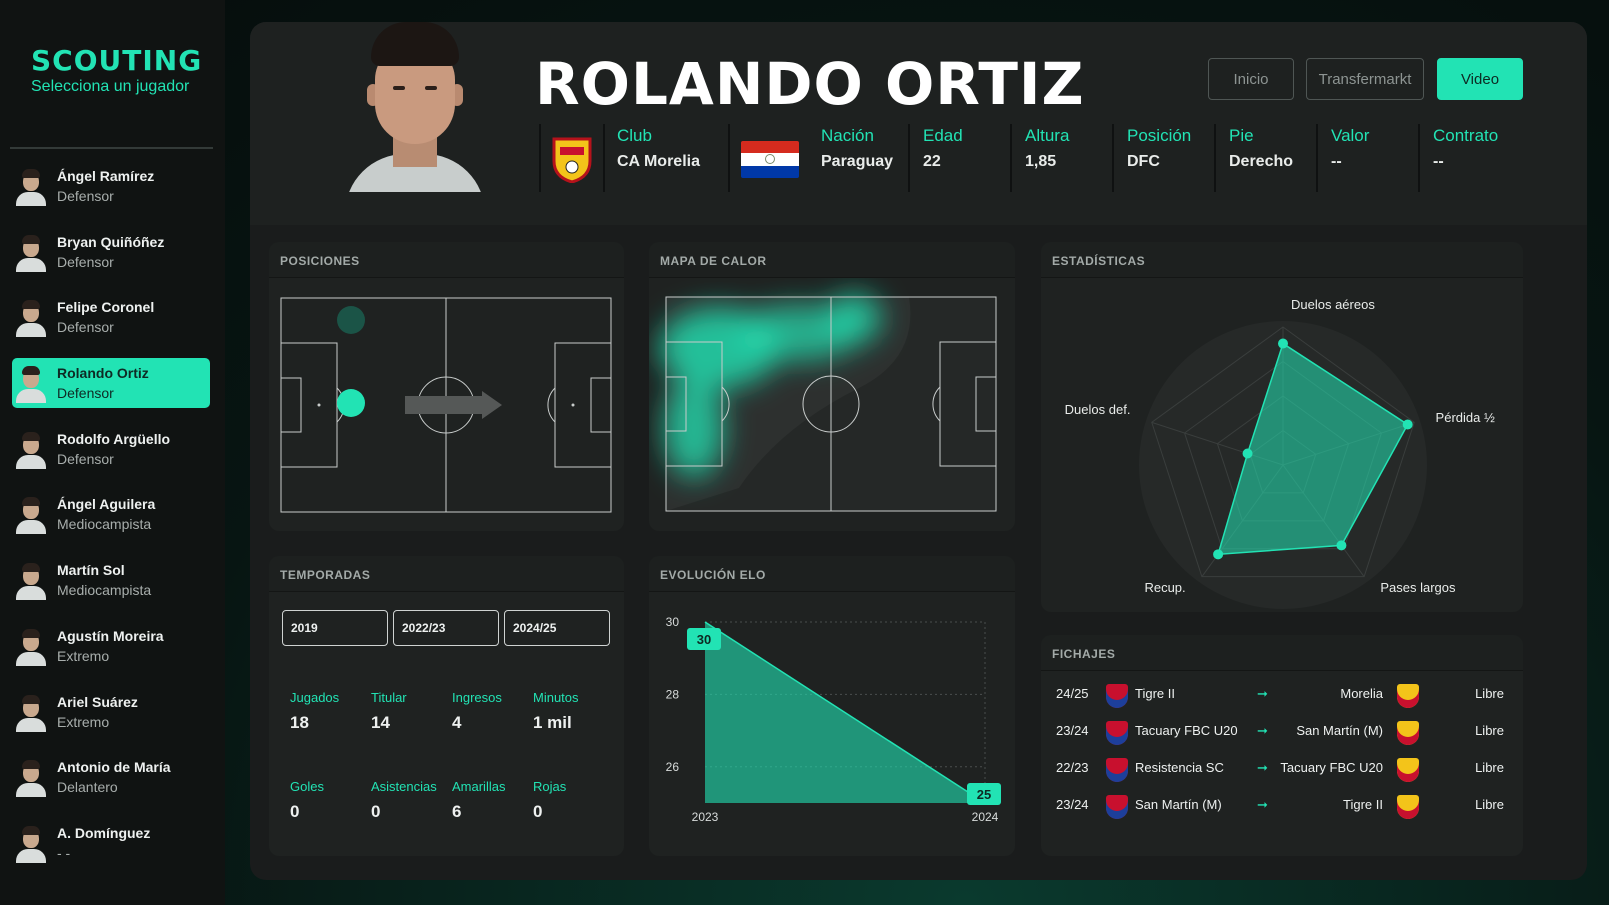 This screenshot has width=1609, height=905. Describe the element at coordinates (415, 107) in the screenshot. I see `player-photo` at that location.